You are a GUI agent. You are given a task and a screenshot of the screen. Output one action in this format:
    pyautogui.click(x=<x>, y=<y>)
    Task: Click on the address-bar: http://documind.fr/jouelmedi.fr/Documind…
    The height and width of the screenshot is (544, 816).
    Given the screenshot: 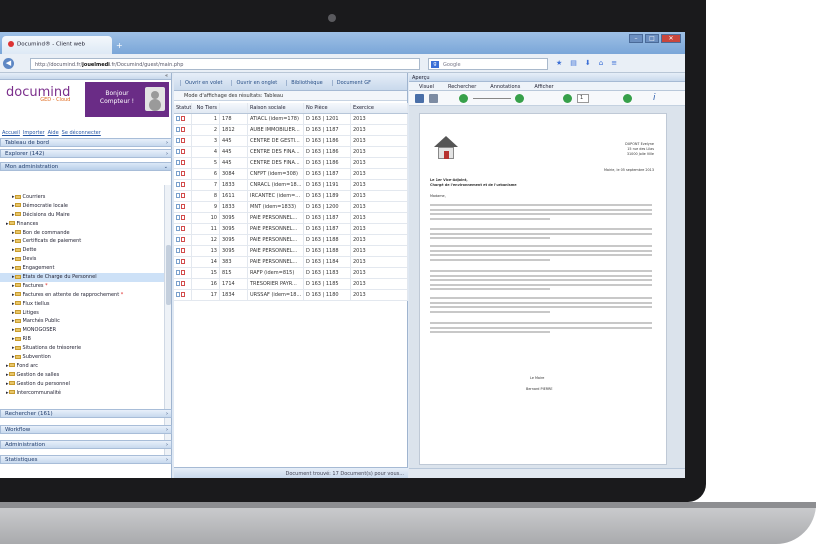 What is the action you would take?
    pyautogui.click(x=225, y=64)
    